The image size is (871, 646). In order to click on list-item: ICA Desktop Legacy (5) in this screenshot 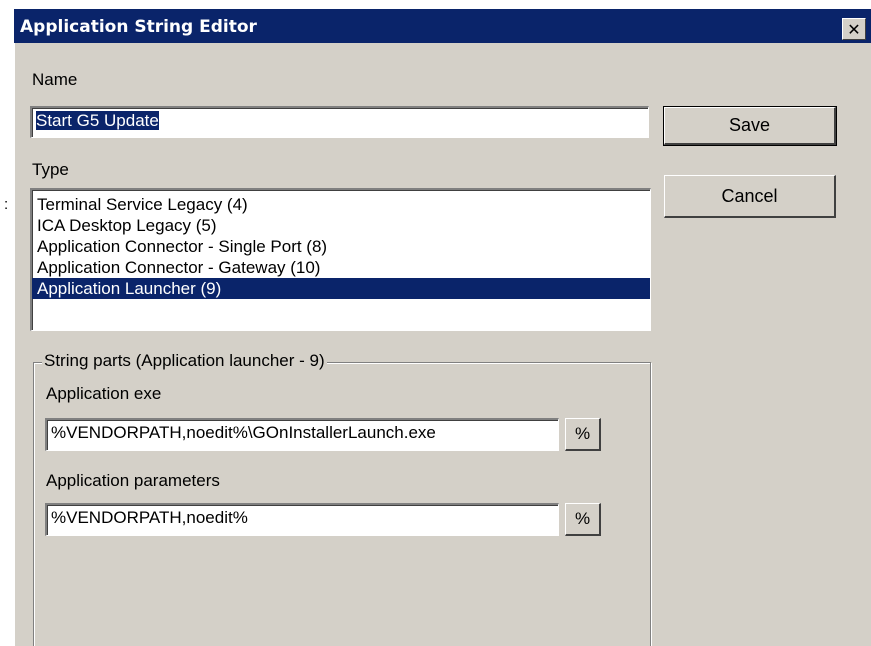, I will do `click(341, 225)`.